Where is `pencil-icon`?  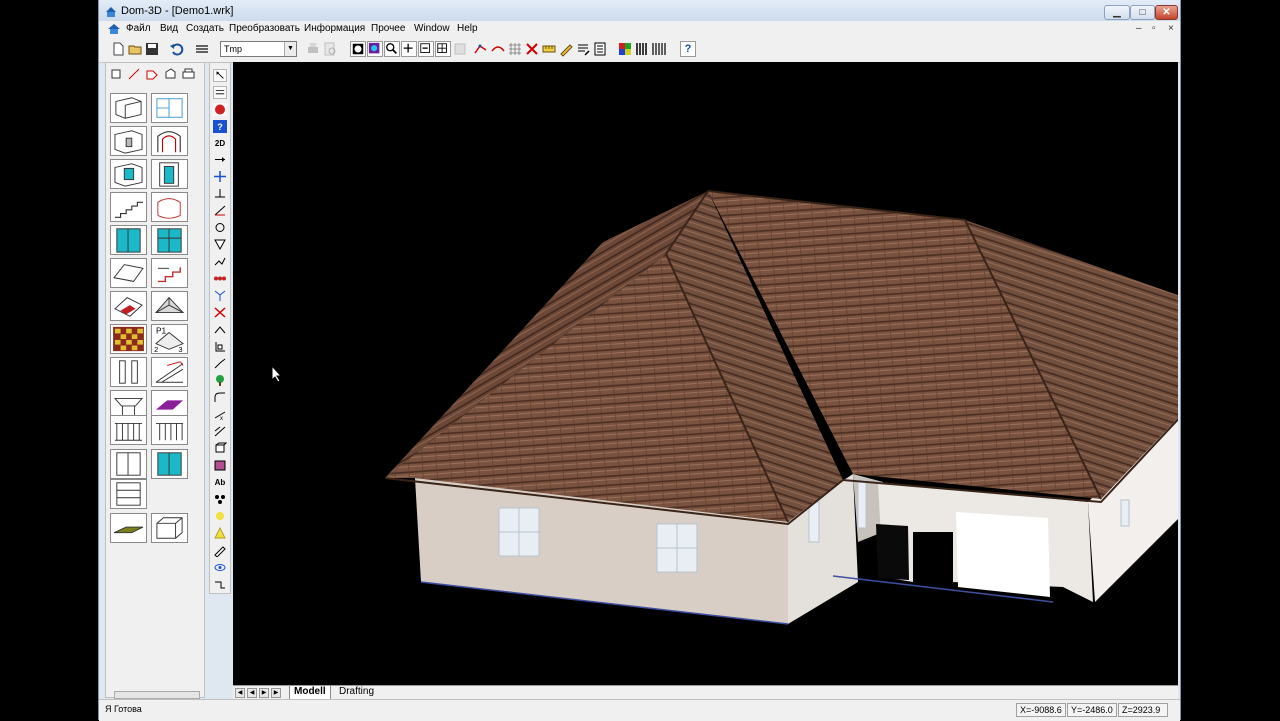 pencil-icon is located at coordinates (566, 49).